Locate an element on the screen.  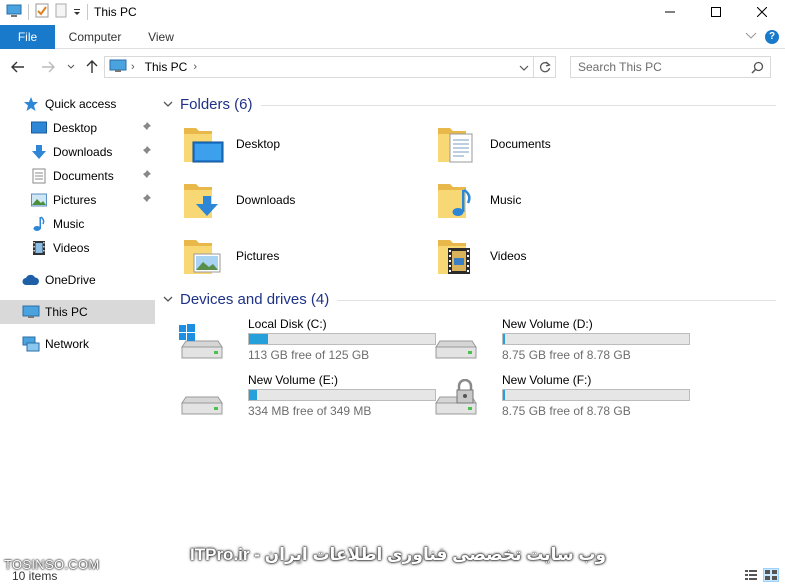
sidebar-item-desktop: Desktop is located at coordinates (77, 128).